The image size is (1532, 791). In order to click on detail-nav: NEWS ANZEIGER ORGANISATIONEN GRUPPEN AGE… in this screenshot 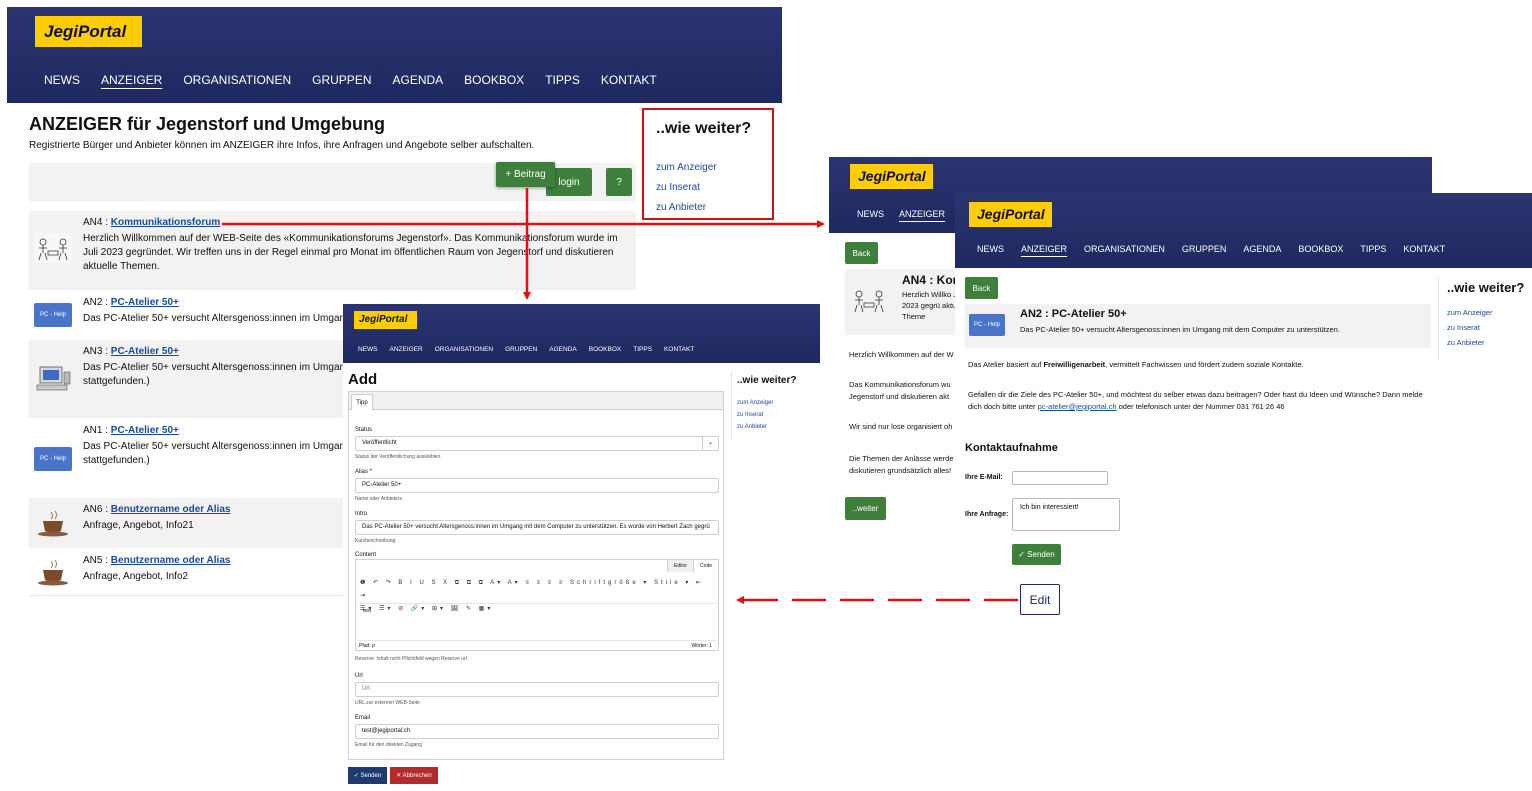, I will do `click(1211, 249)`.